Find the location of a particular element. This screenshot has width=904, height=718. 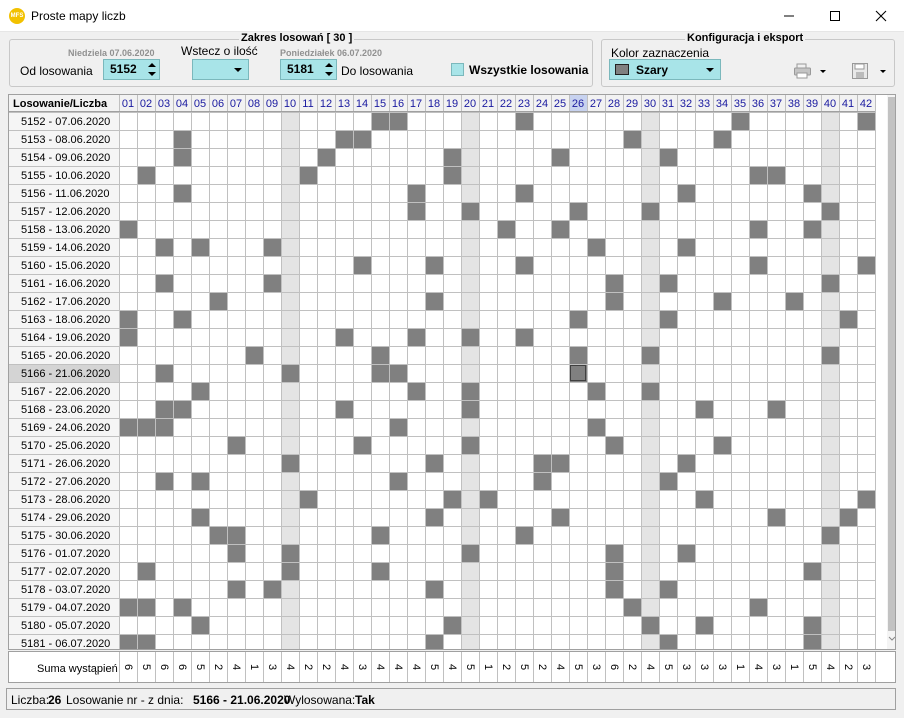

column-number-41: 41 is located at coordinates (848, 104).